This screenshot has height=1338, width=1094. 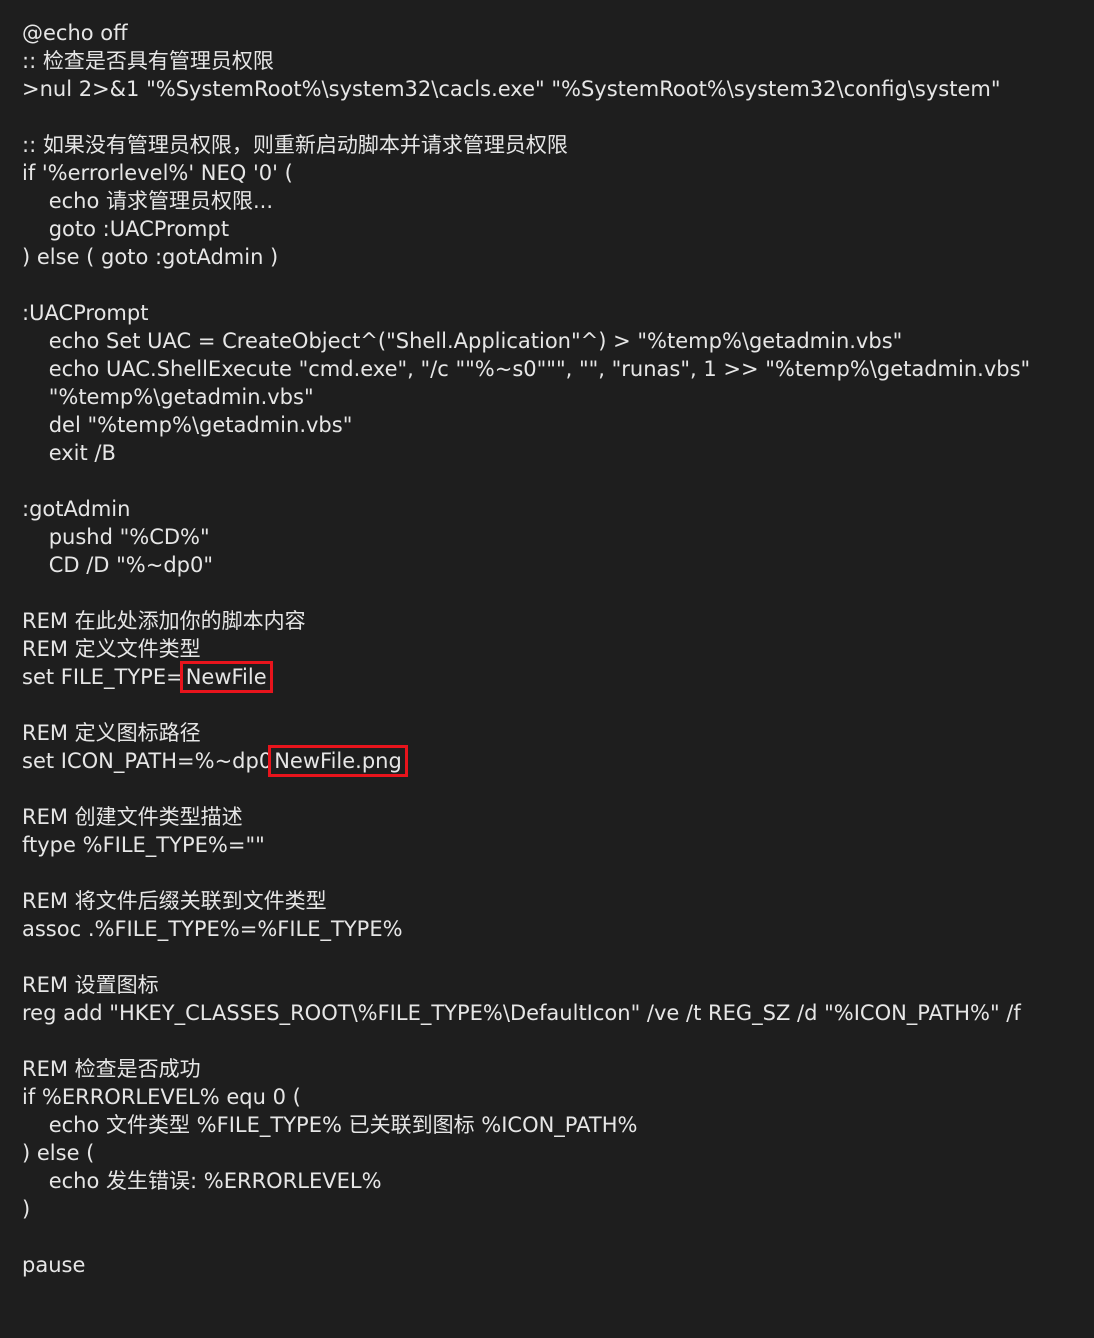 What do you see at coordinates (111, 733) in the screenshot?
I see `code-text: REM 定义图标路径` at bounding box center [111, 733].